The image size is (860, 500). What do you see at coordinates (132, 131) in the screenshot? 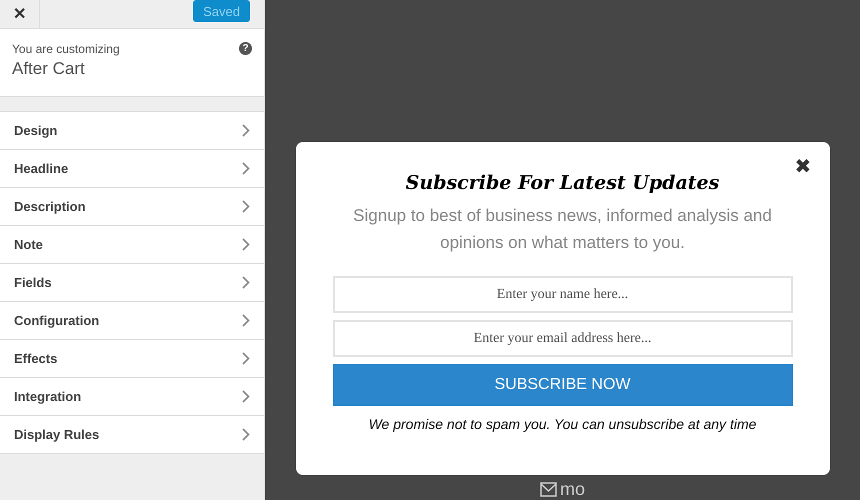
I see `section-item: Design` at bounding box center [132, 131].